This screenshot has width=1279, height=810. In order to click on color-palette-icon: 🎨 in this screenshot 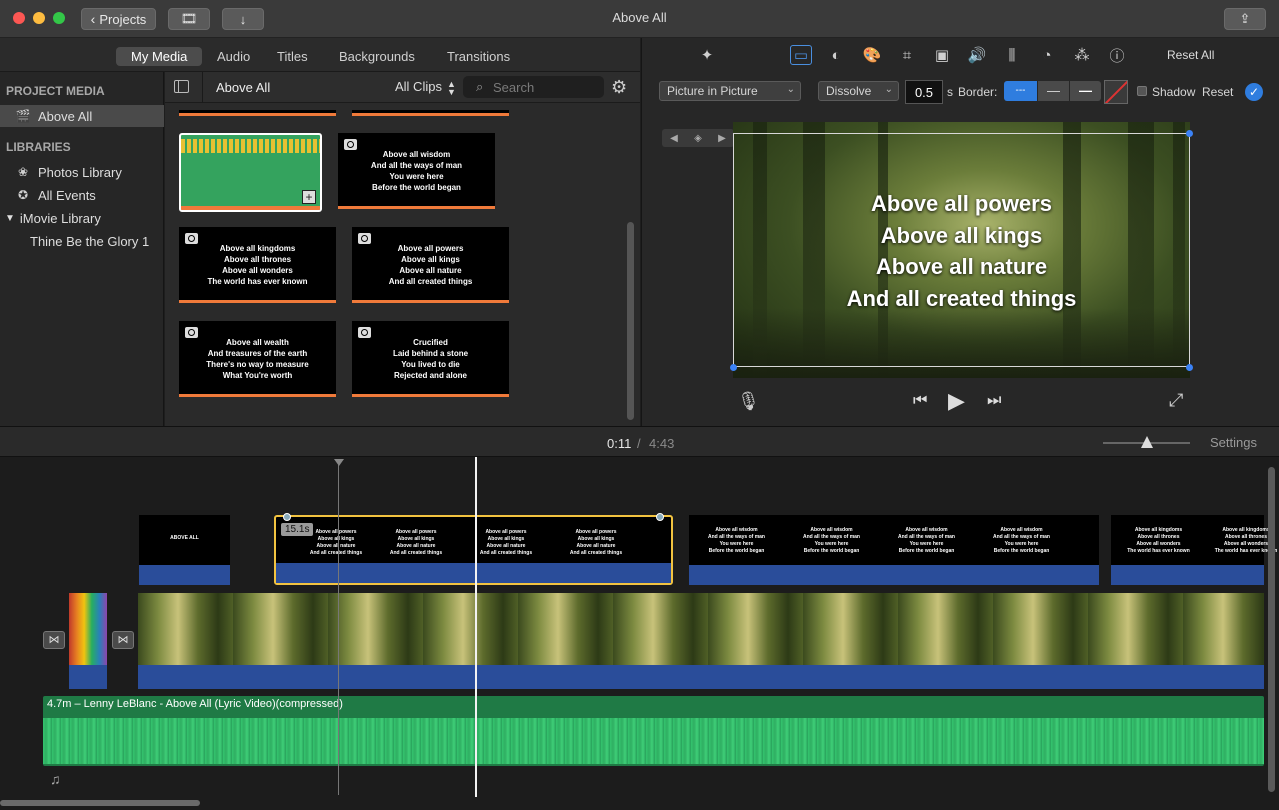, I will do `click(872, 55)`.